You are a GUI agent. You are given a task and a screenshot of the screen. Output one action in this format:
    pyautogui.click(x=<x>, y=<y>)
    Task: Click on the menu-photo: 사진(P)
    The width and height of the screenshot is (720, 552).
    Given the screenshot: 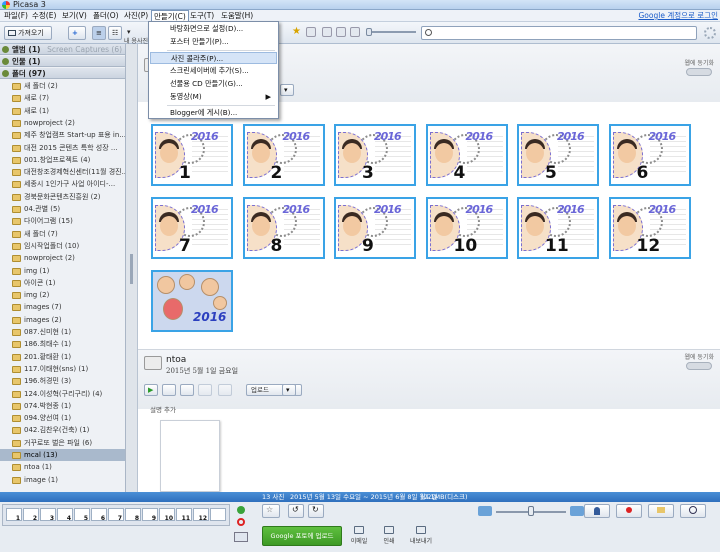 What is the action you would take?
    pyautogui.click(x=136, y=16)
    